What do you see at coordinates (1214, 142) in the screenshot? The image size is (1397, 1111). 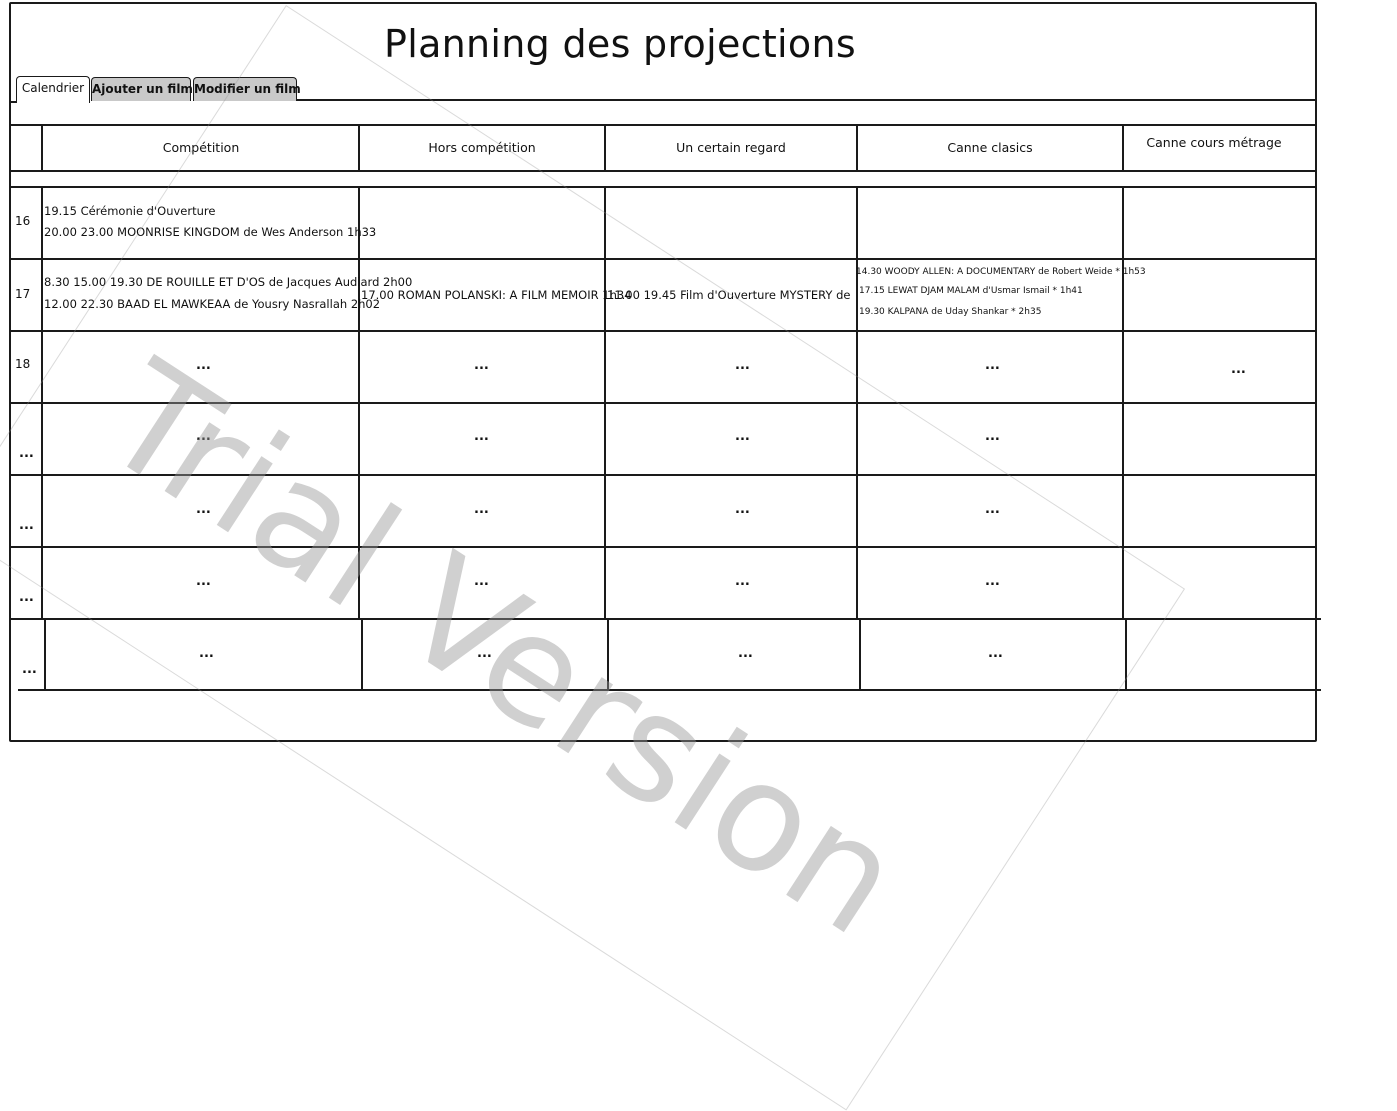 I see `column-header-canne-cours-metrage: Canne cours métrage` at bounding box center [1214, 142].